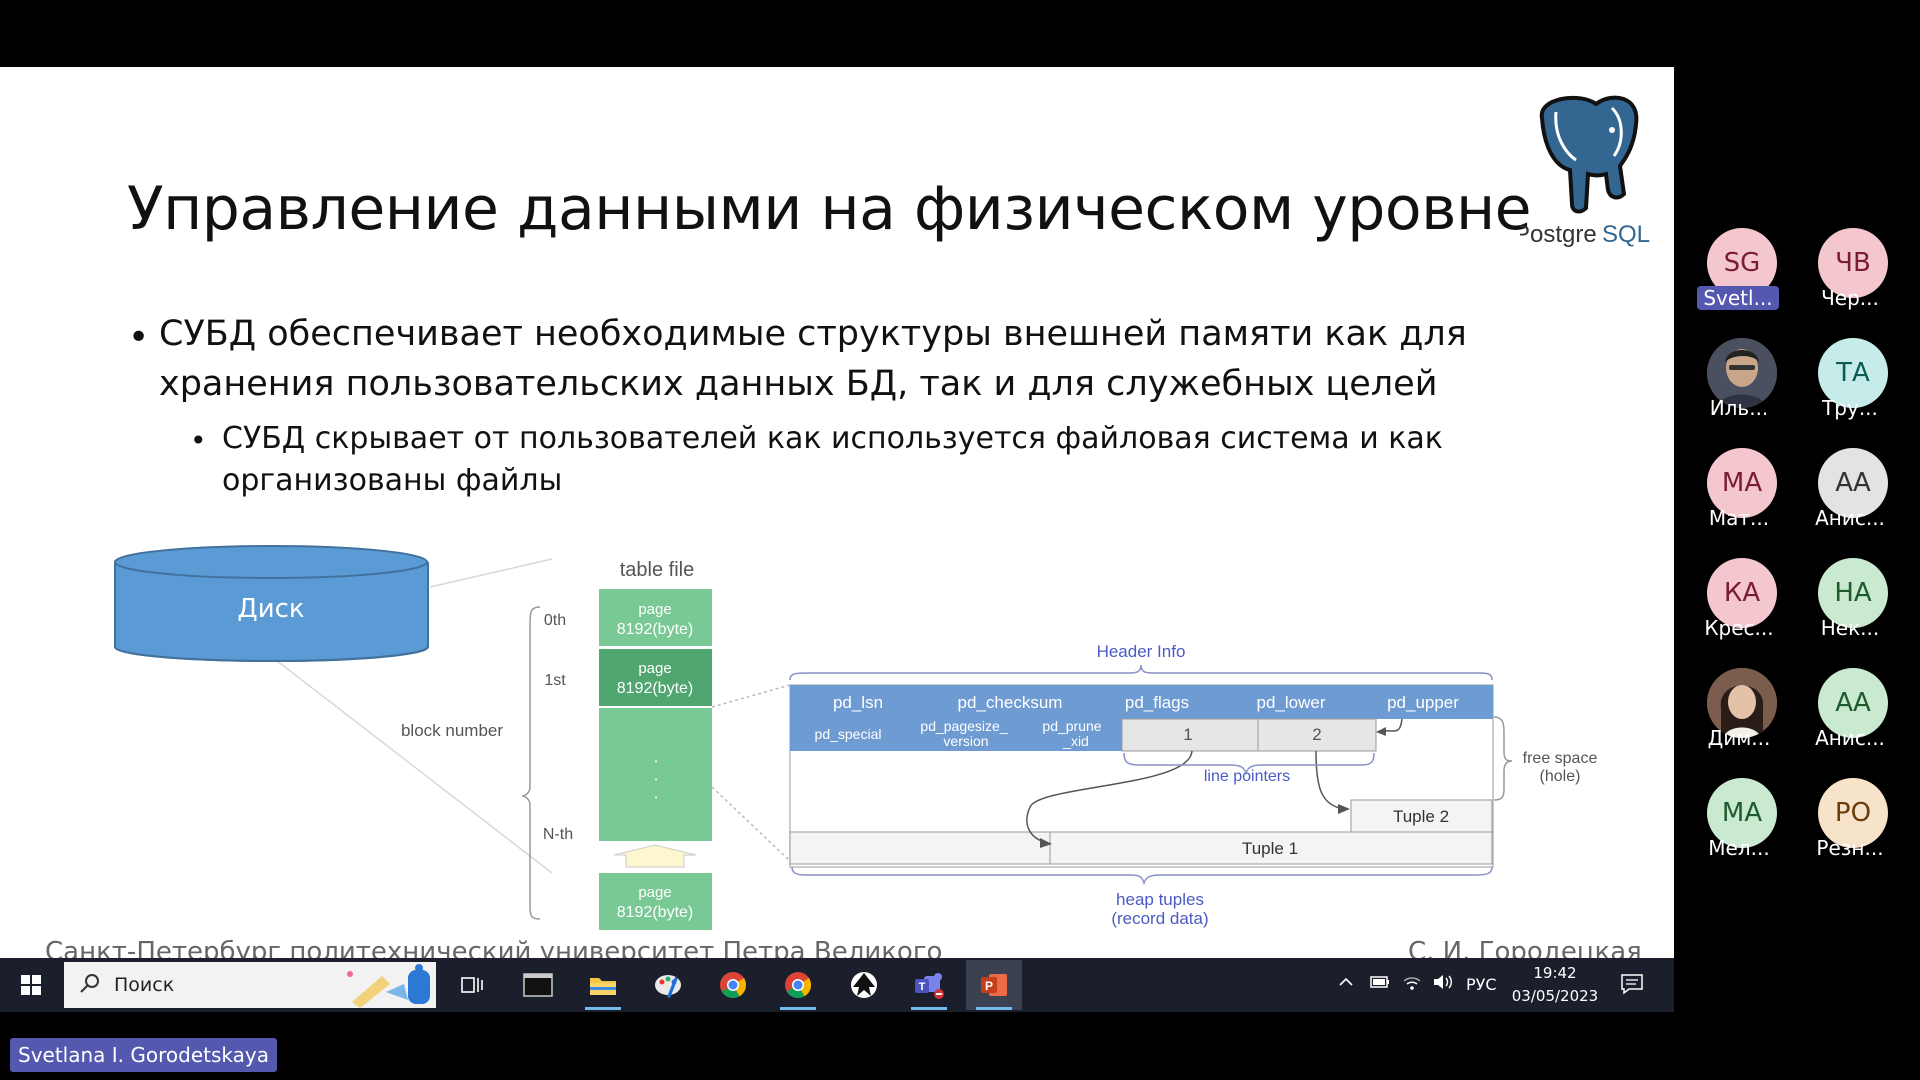  I want to click on svg-text: P, so click(989, 986).